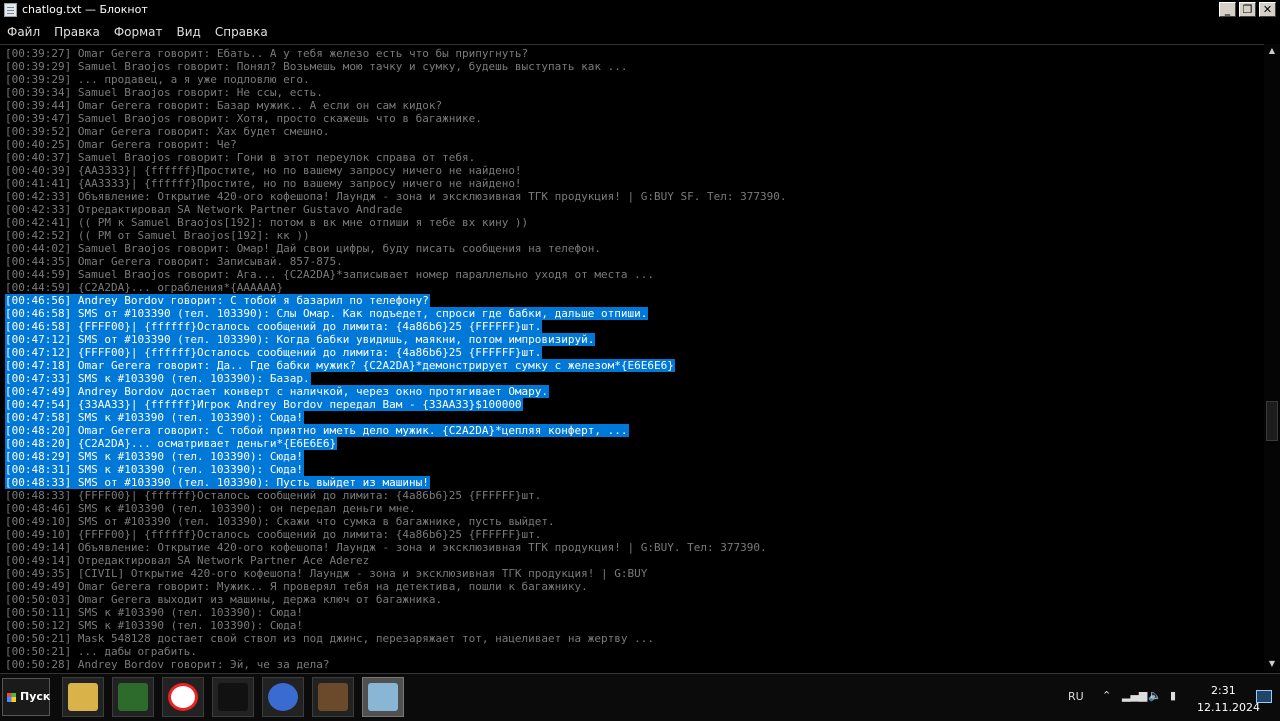  Describe the element at coordinates (83, 697) in the screenshot. I see `taskbar-app-file-explorer` at that location.